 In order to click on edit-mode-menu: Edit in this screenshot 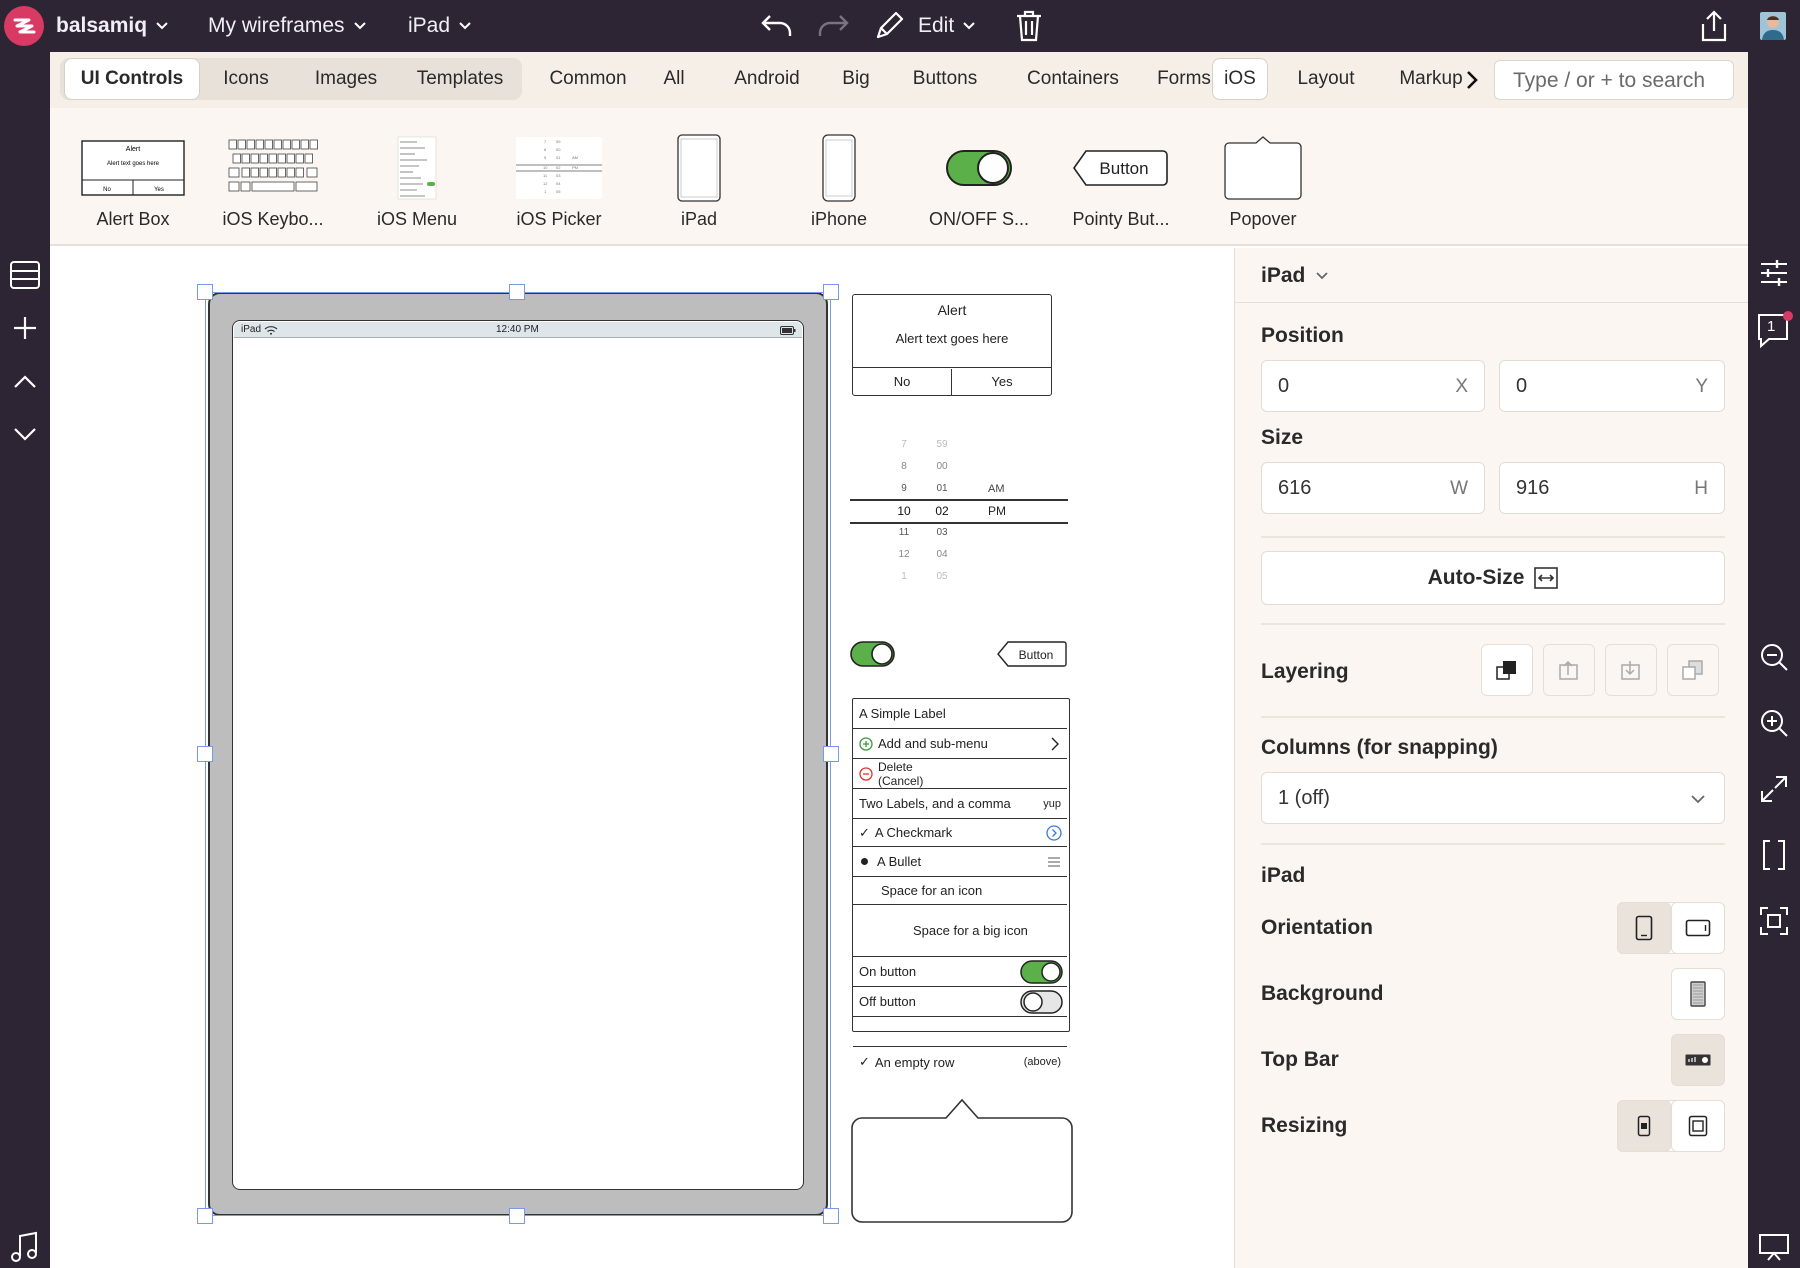, I will do `click(924, 26)`.